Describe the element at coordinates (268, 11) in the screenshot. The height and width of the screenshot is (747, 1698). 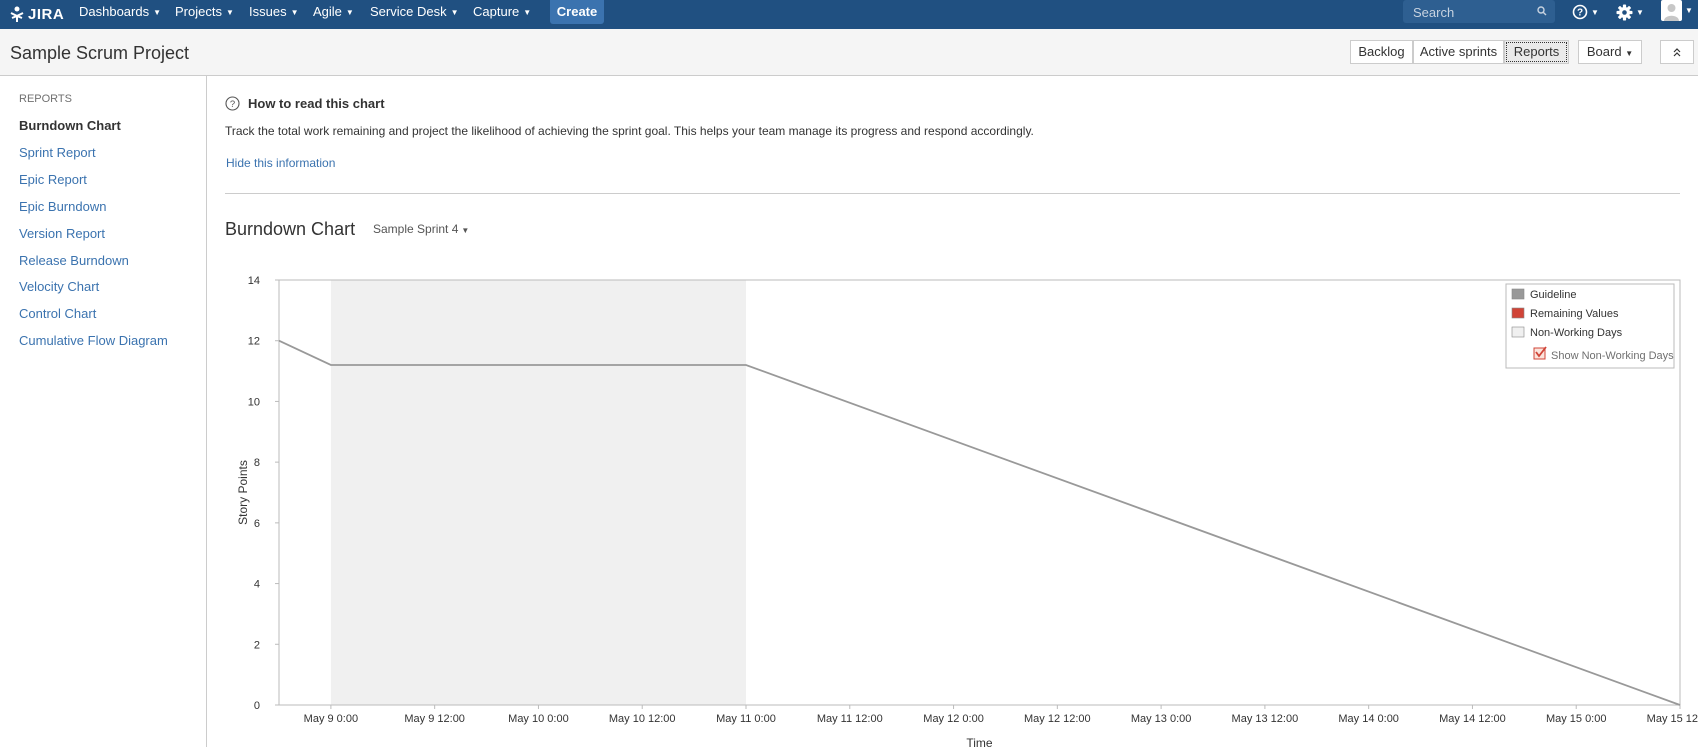
I see `nav-issues-label: Issues` at that location.